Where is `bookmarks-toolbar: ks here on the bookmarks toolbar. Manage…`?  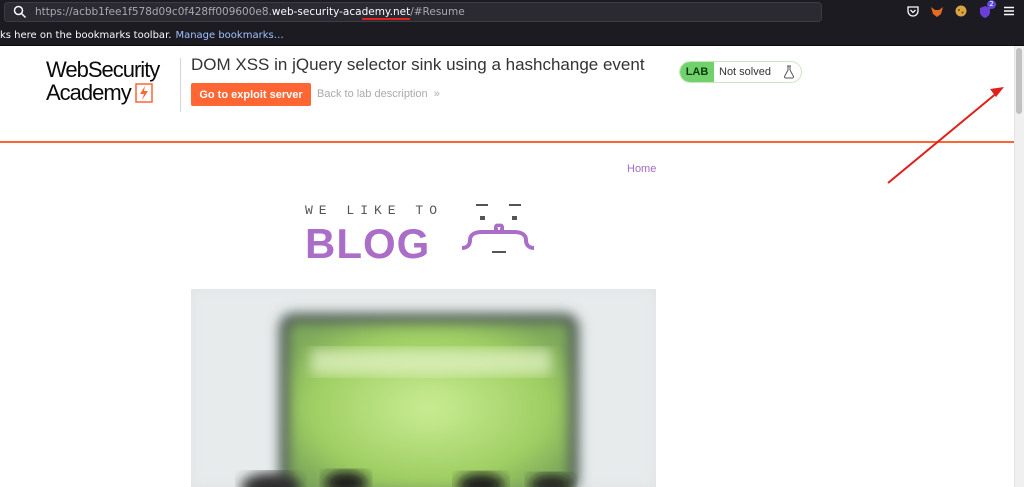
bookmarks-toolbar: ks here on the bookmarks toolbar. Manage… is located at coordinates (512, 35).